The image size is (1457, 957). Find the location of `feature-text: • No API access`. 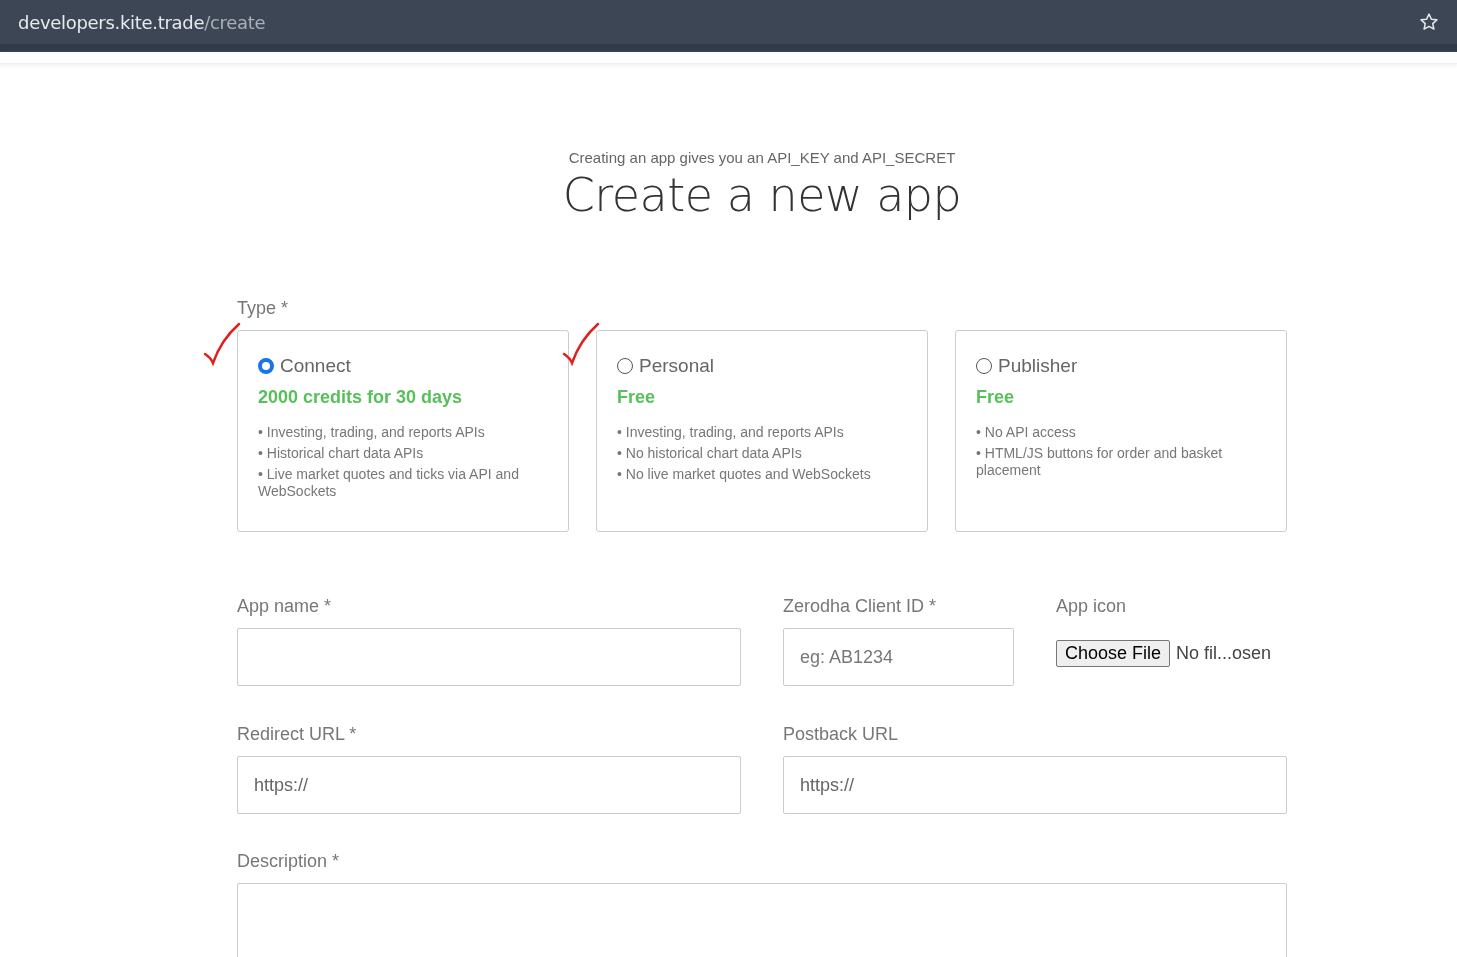

feature-text: • No API access is located at coordinates (1026, 432).